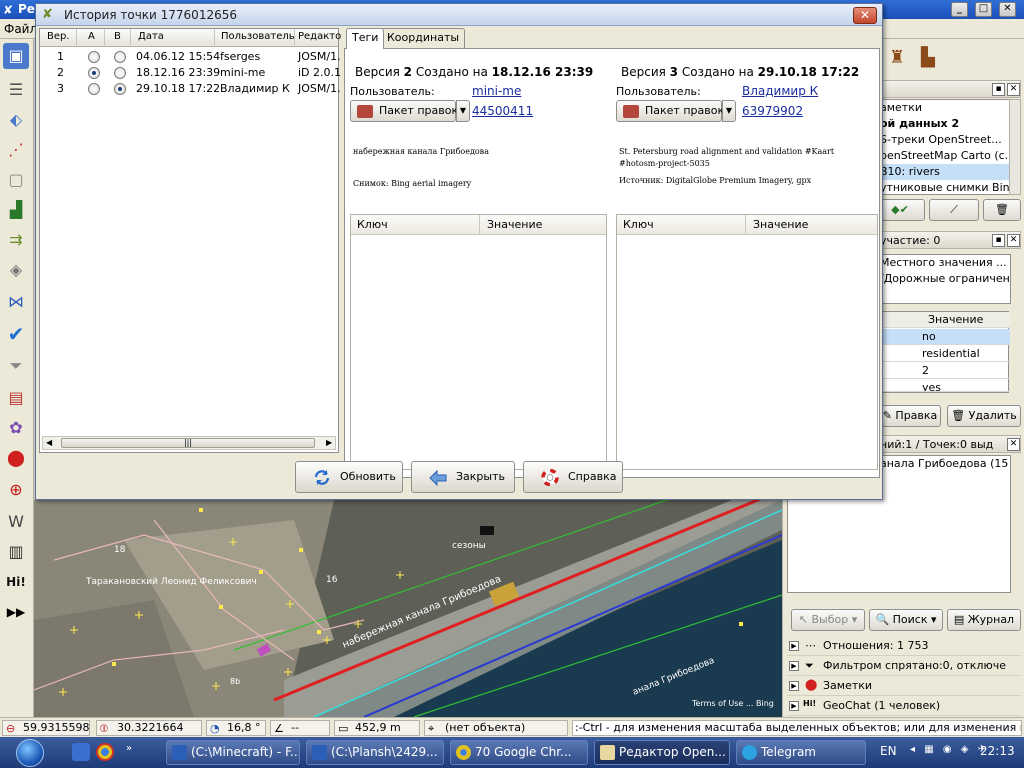 Image resolution: width=1024 pixels, height=768 pixels. What do you see at coordinates (49, 442) in the screenshot?
I see `scroll-left-icon: ◀` at bounding box center [49, 442].